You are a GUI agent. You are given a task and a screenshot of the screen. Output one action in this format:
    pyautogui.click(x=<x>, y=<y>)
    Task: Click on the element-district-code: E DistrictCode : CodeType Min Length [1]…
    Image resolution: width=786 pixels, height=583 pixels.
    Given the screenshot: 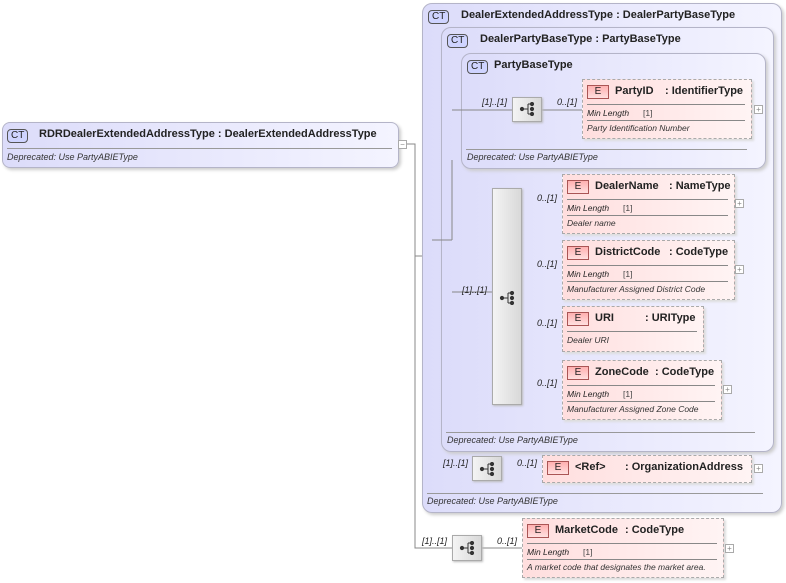 What is the action you would take?
    pyautogui.click(x=648, y=270)
    